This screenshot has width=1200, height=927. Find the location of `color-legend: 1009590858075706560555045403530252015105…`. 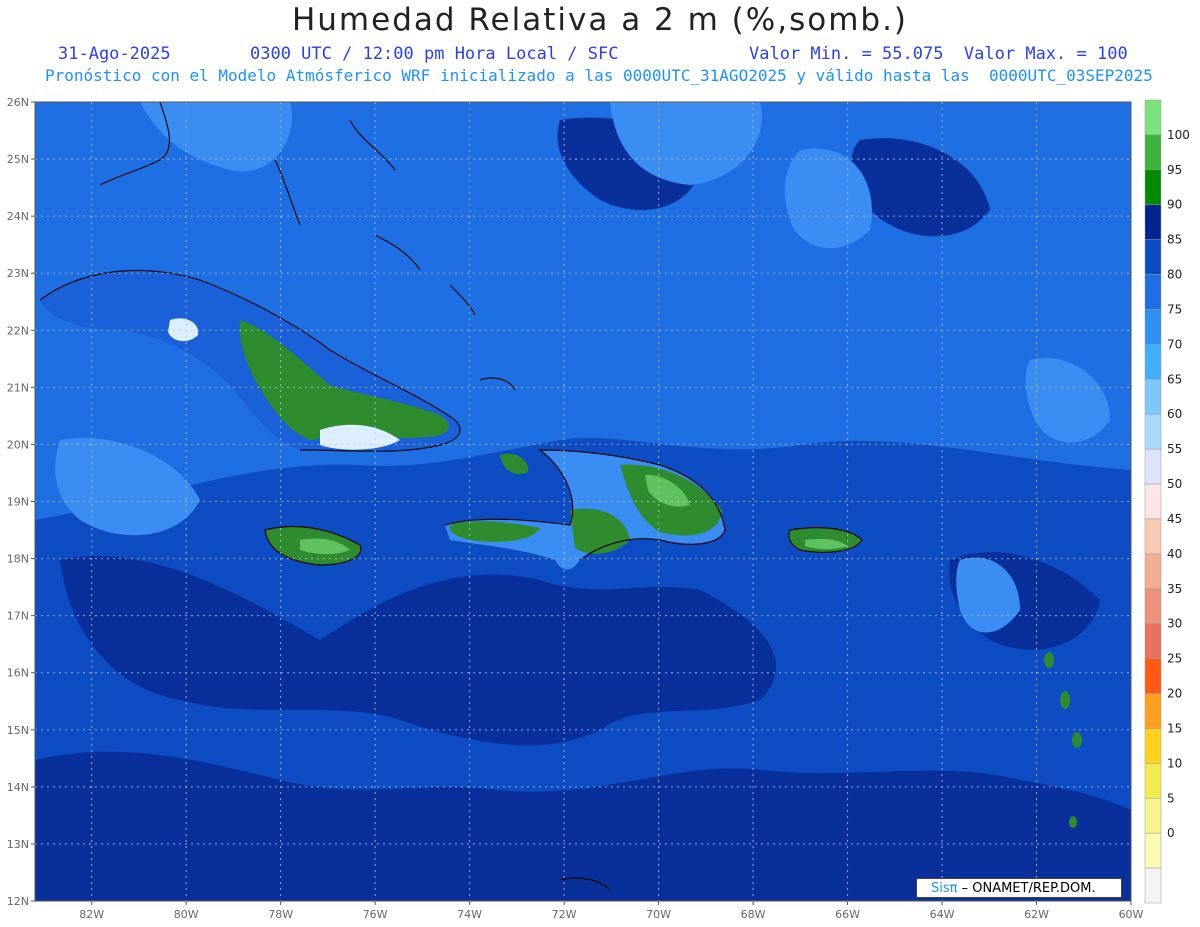

color-legend: 1009590858075706560555045403530252015105… is located at coordinates (1167, 501).